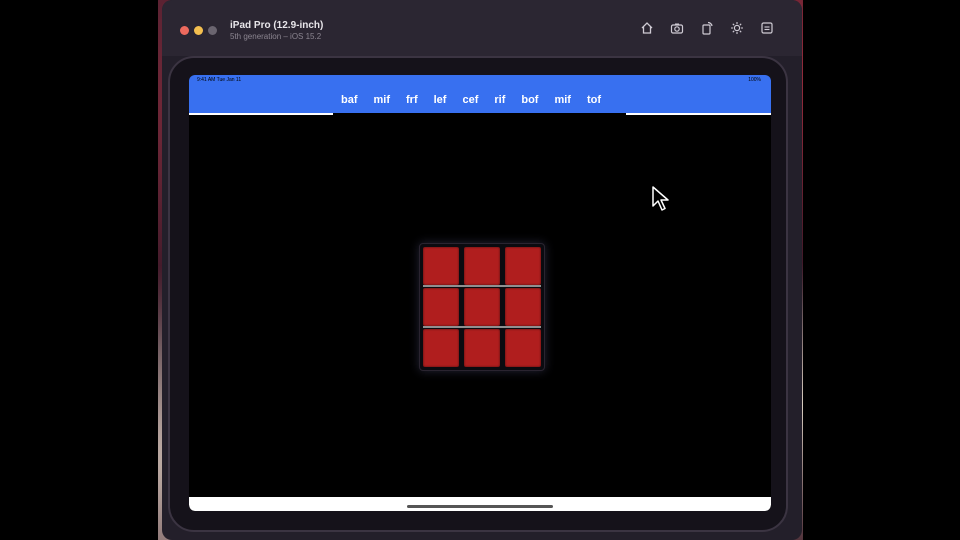 This screenshot has height=540, width=960. What do you see at coordinates (660, 198) in the screenshot?
I see `mouse-cursor-icon` at bounding box center [660, 198].